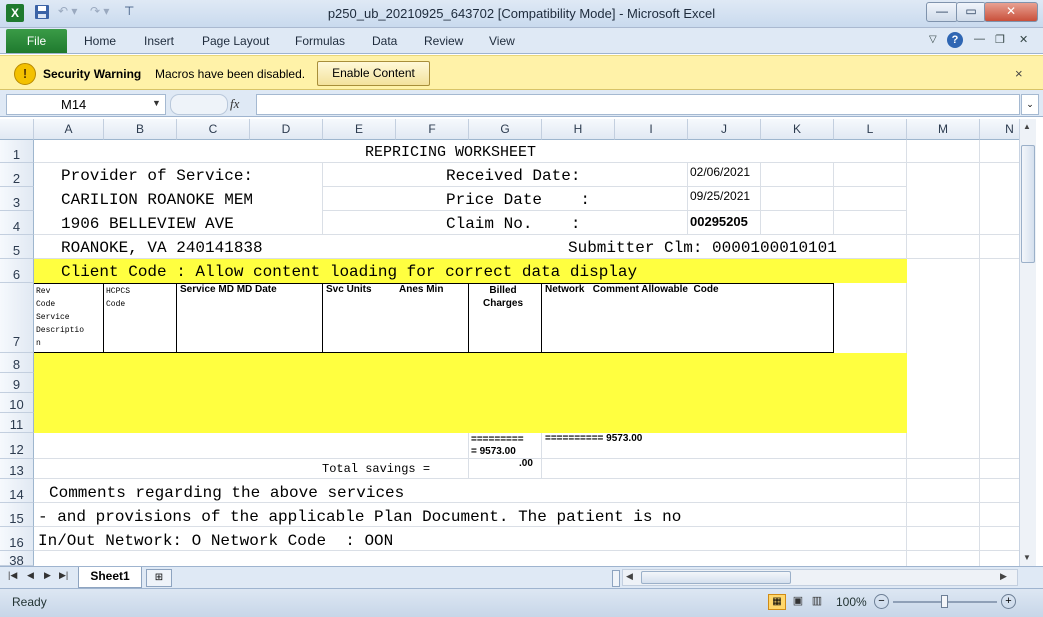  Describe the element at coordinates (716, 577) in the screenshot. I see `horizontal-scroll-thumb` at that location.